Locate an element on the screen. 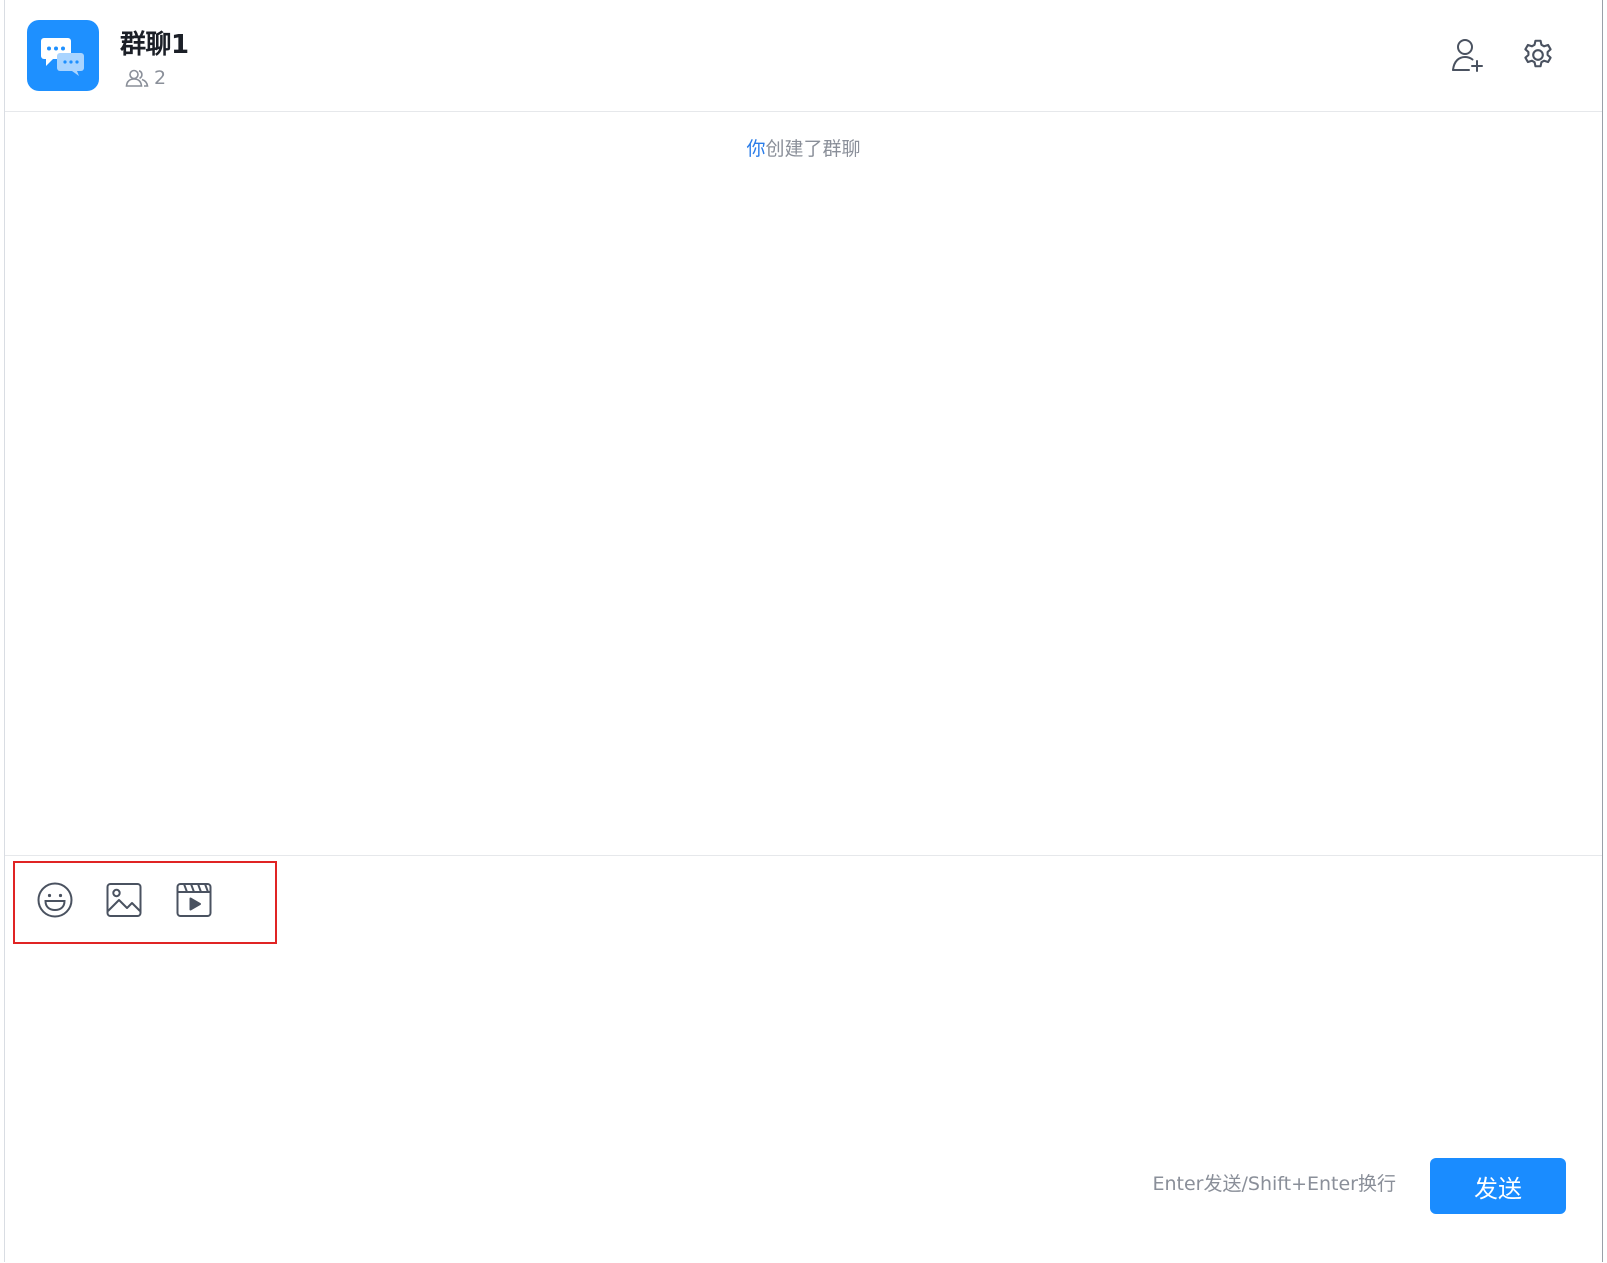 The width and height of the screenshot is (1607, 1263). member-count-value: 2 is located at coordinates (160, 78).